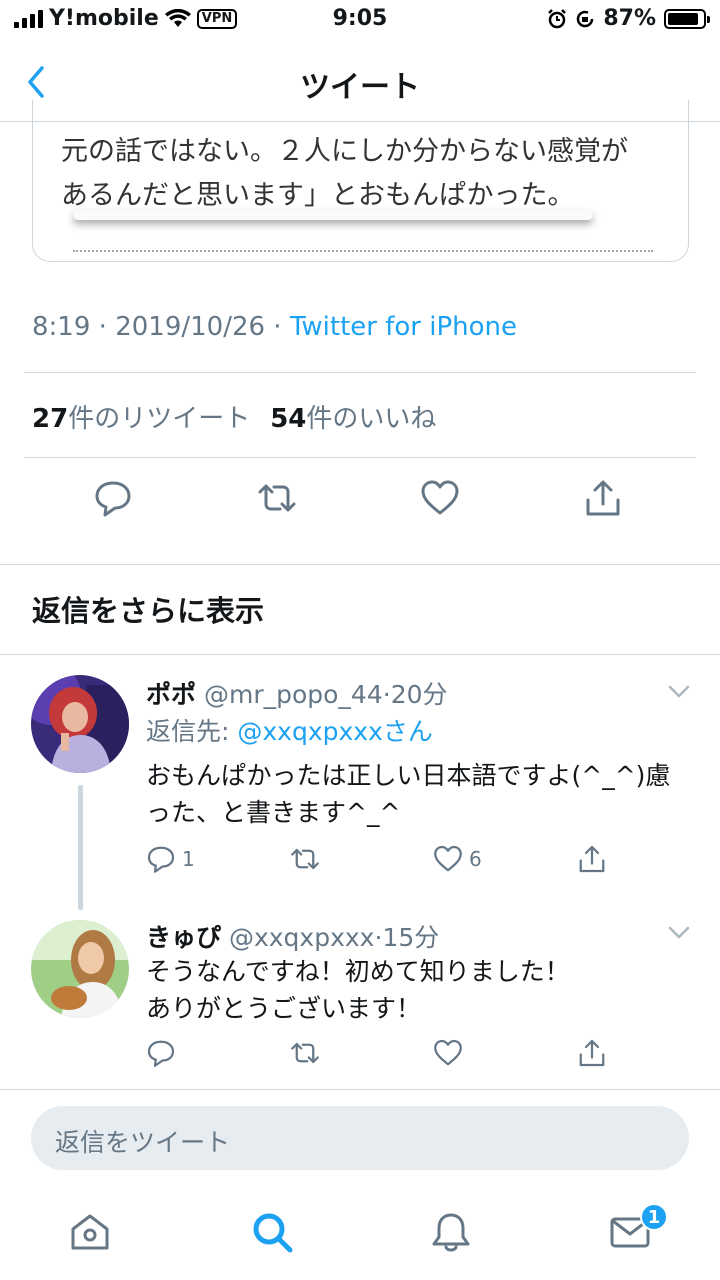  Describe the element at coordinates (360, 861) in the screenshot. I see `reply-actions: 1 6` at that location.